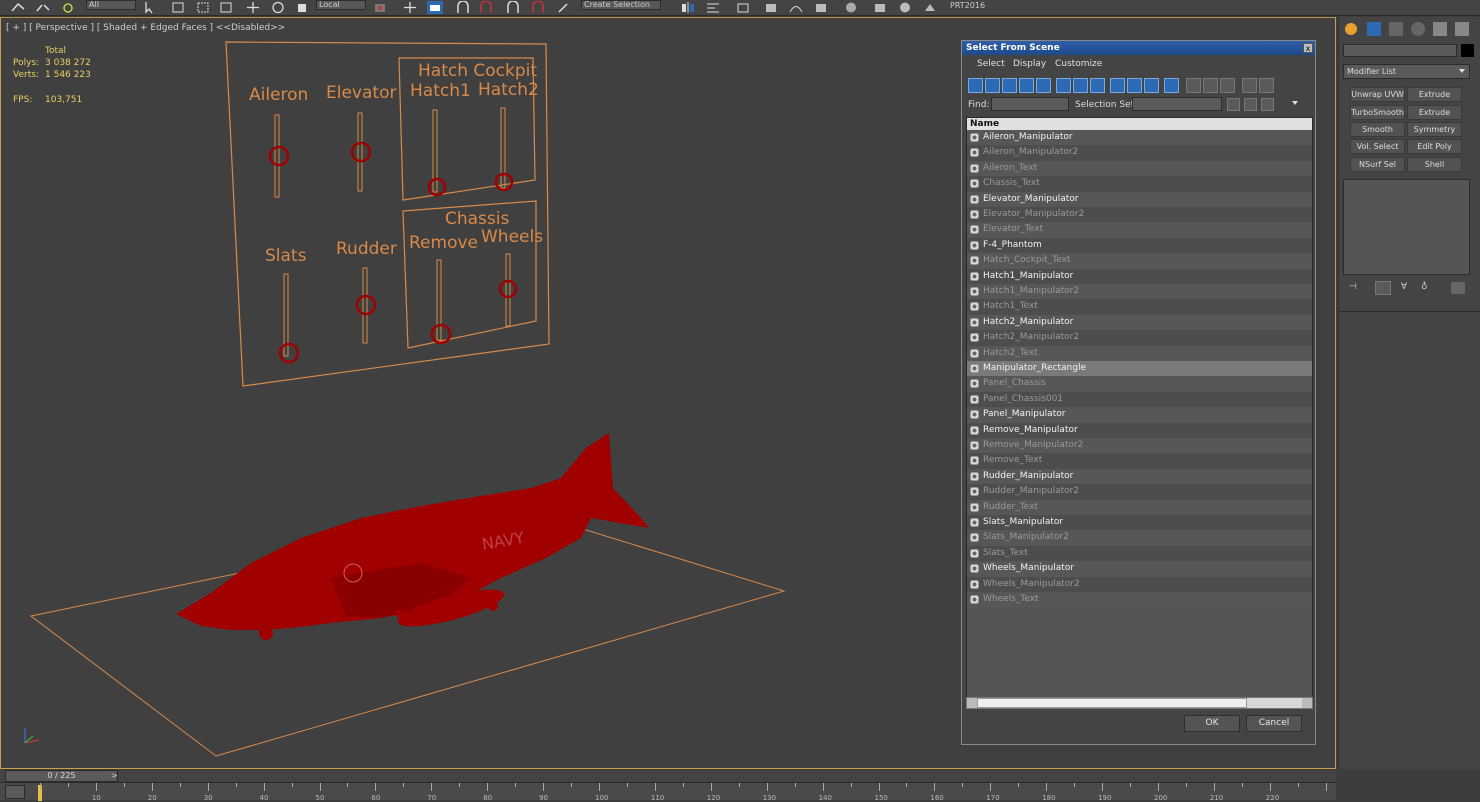 This screenshot has height=802, width=1480. Describe the element at coordinates (1418, 29) in the screenshot. I see `motion-tab-icon` at that location.